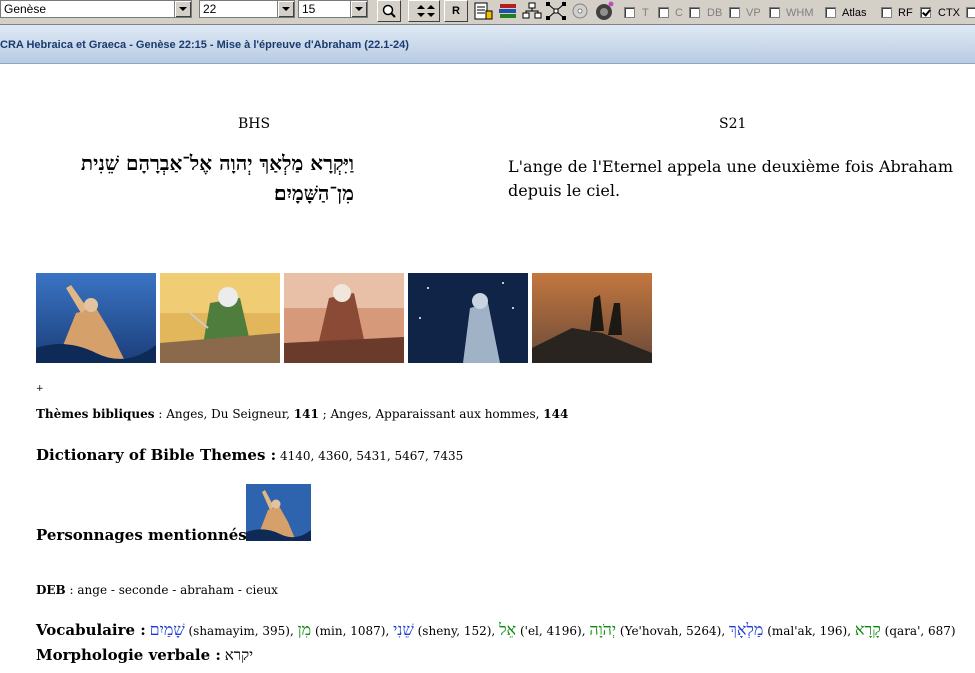 Image resolution: width=975 pixels, height=673 pixels. What do you see at coordinates (886, 12) in the screenshot?
I see `checkbox-rf` at bounding box center [886, 12].